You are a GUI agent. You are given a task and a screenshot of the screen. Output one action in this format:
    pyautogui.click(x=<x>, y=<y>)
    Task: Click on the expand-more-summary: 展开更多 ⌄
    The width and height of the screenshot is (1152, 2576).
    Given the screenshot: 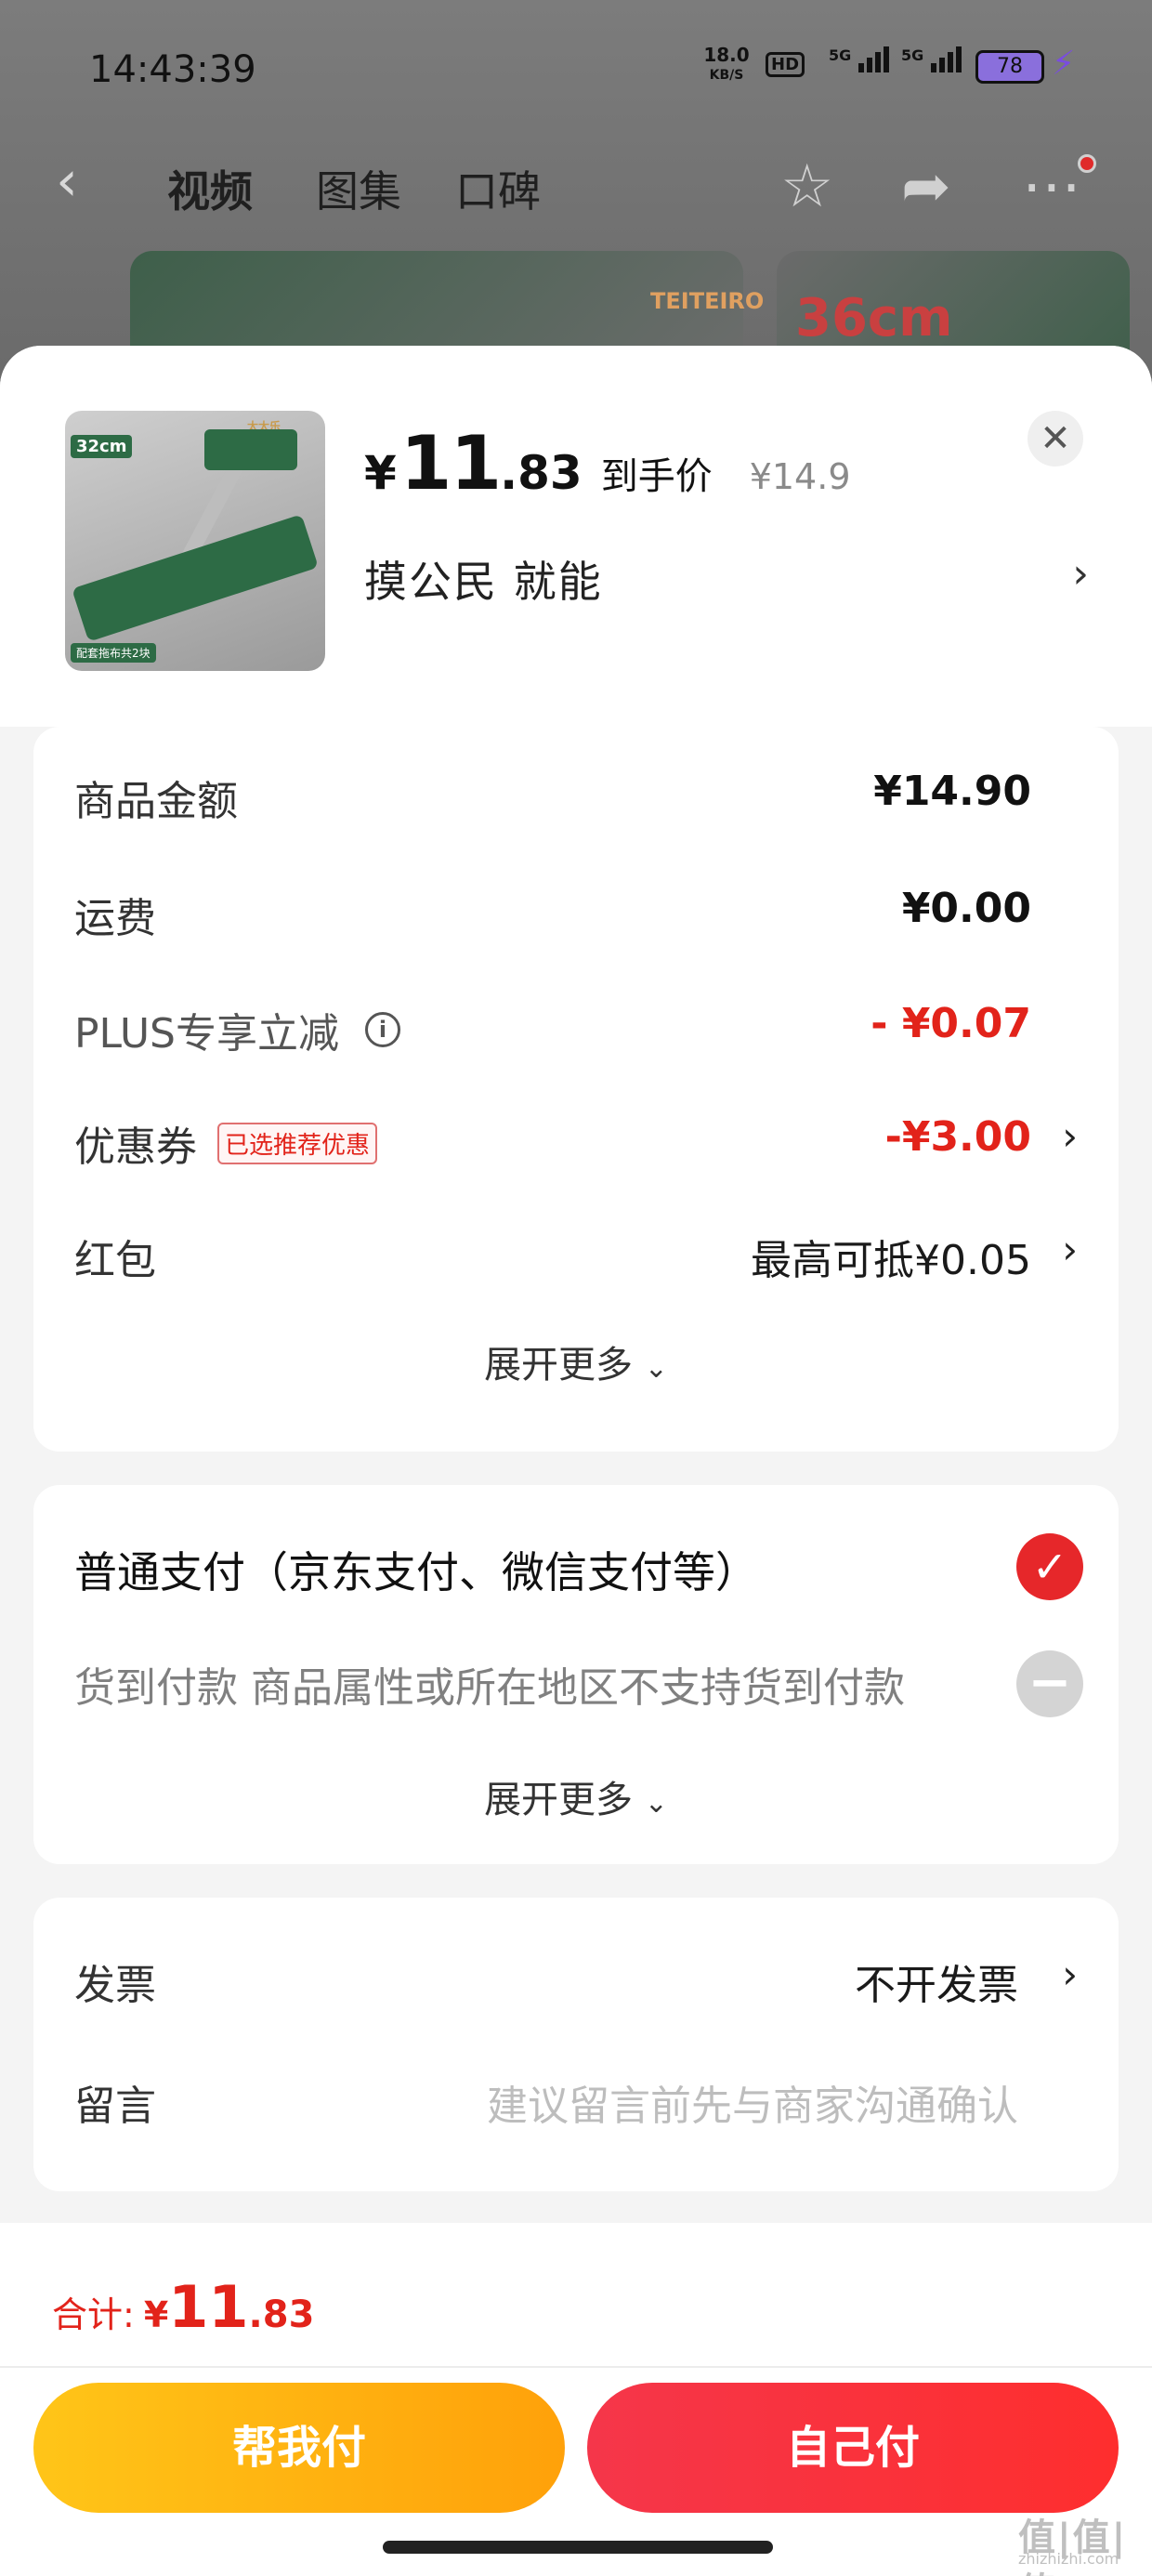 What is the action you would take?
    pyautogui.click(x=576, y=1361)
    